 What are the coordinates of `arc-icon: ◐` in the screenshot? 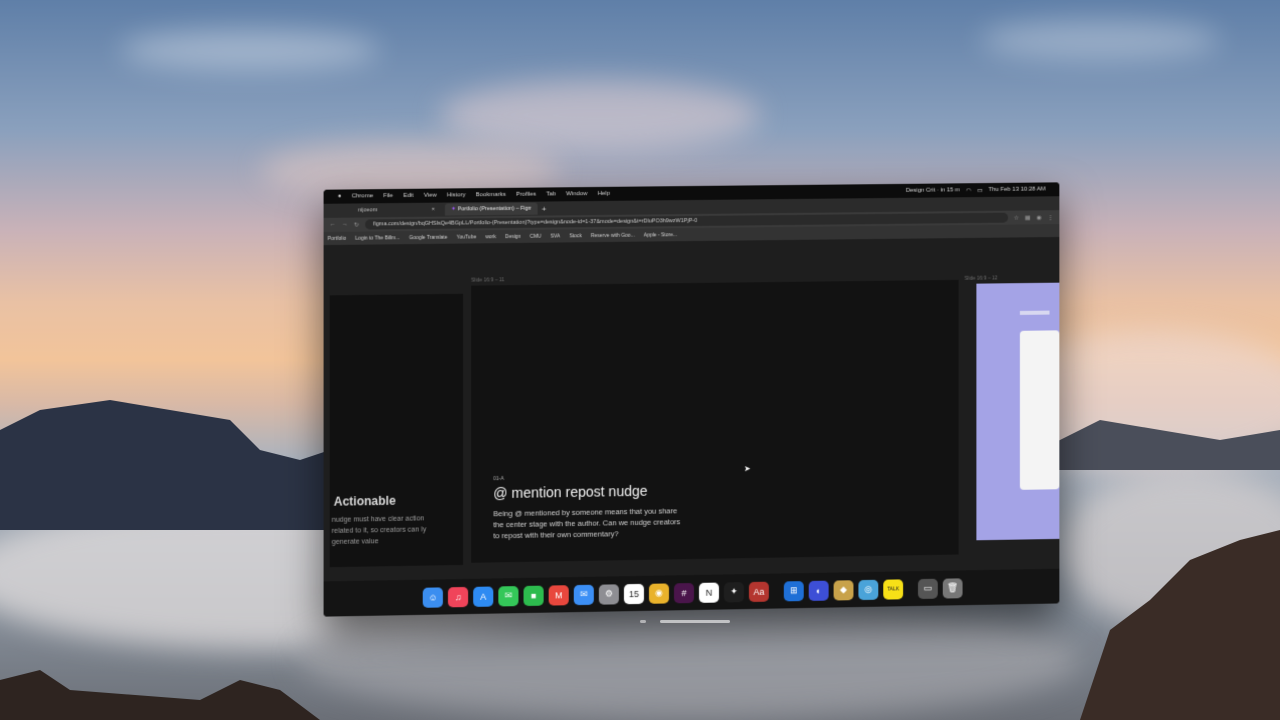 It's located at (818, 590).